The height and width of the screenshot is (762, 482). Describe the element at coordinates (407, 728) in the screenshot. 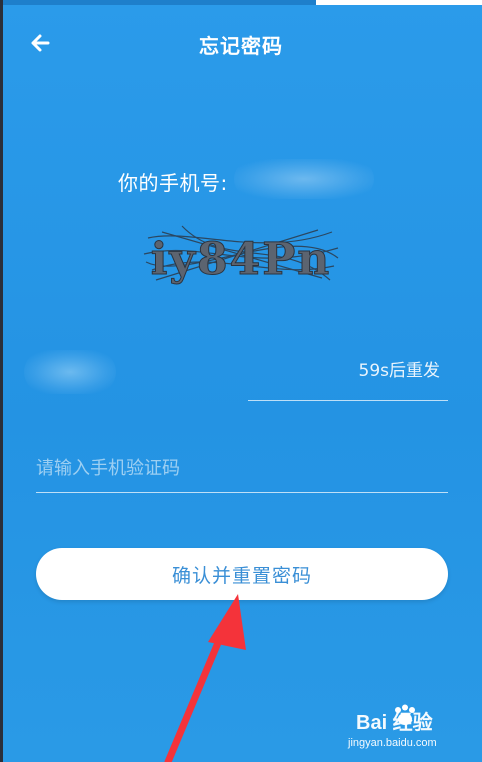

I see `watermark: Bai 经验 jingyan.baidu.com` at that location.